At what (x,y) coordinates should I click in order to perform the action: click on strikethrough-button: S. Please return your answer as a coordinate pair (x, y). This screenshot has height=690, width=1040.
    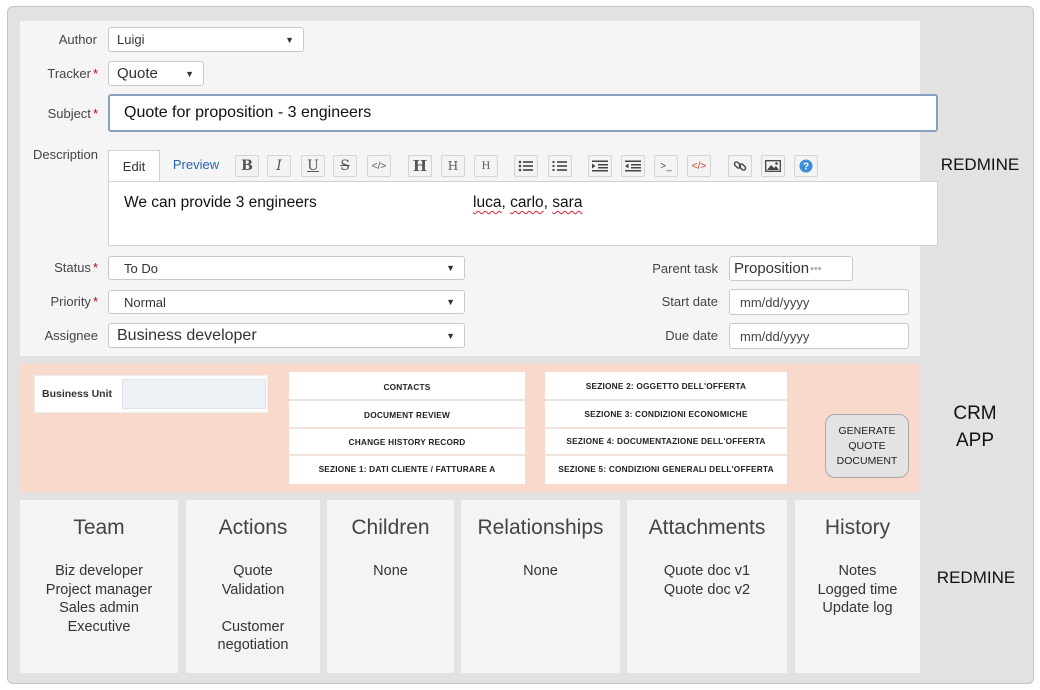
    Looking at the image, I should click on (345, 166).